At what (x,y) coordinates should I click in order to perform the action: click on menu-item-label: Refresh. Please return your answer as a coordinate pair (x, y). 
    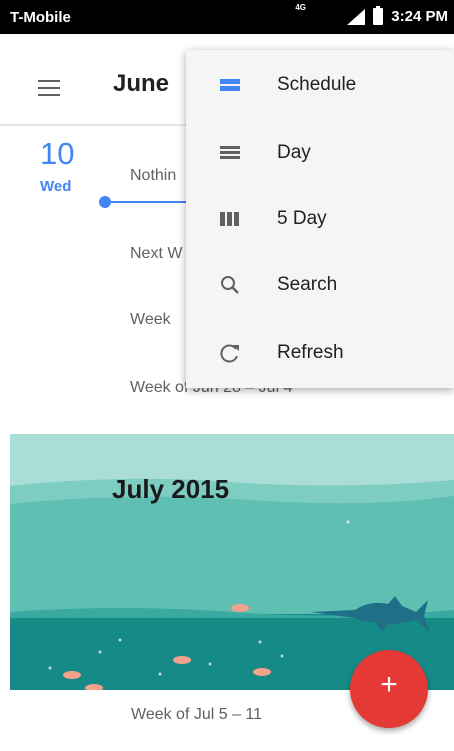
    Looking at the image, I should click on (310, 352).